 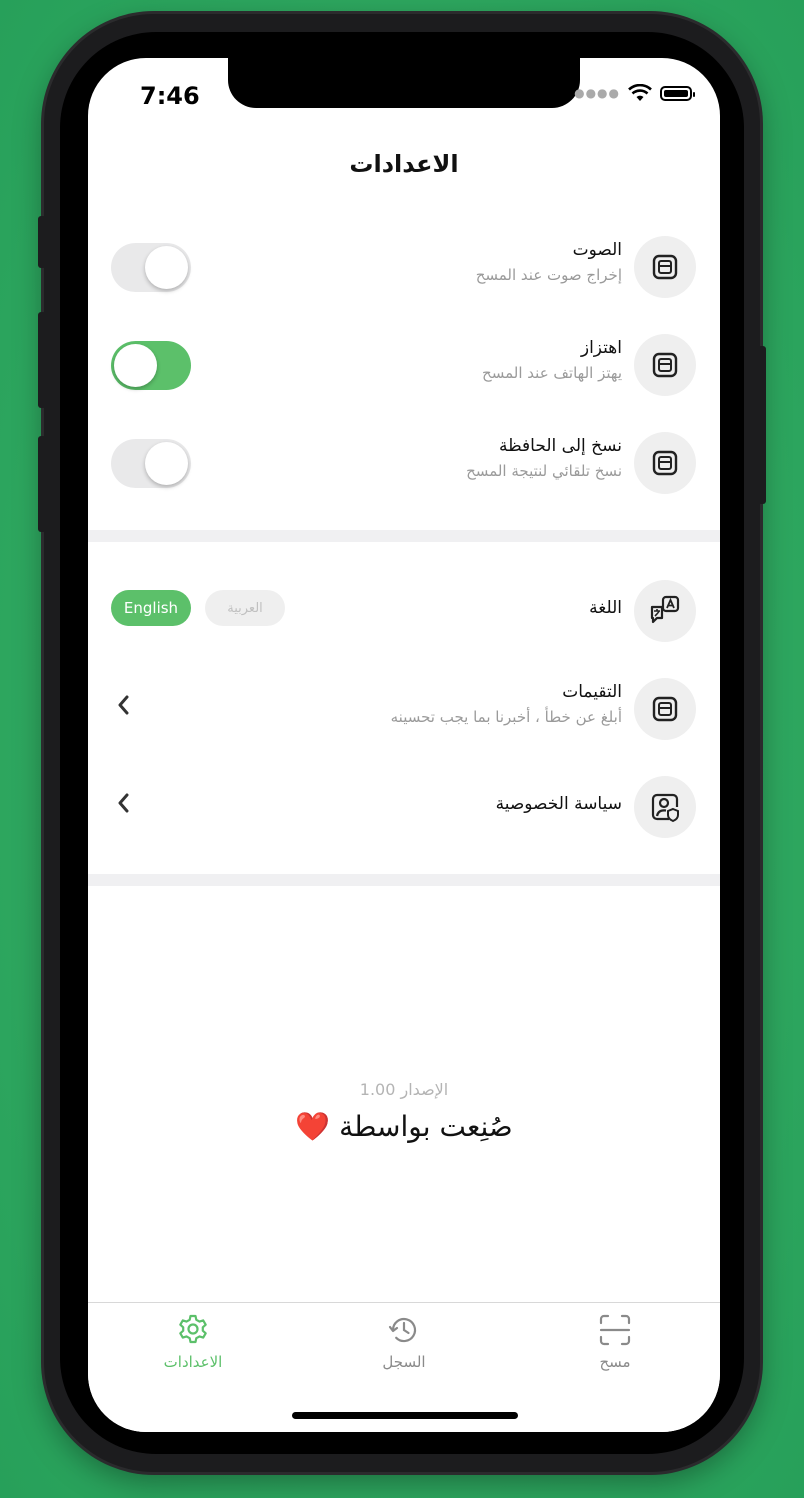 I want to click on setting-text: نسخ إلى الحافظة نسخ تلقائي لنتيجة المسح, so click(x=544, y=458).